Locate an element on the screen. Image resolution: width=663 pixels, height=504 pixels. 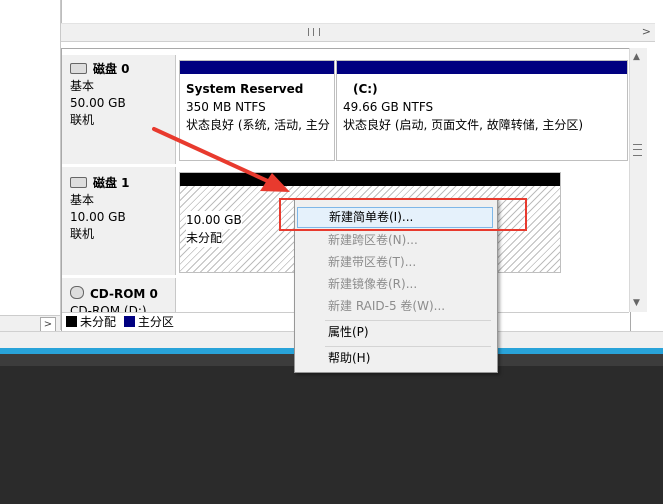
scroll-right-button: > is located at coordinates (48, 324).